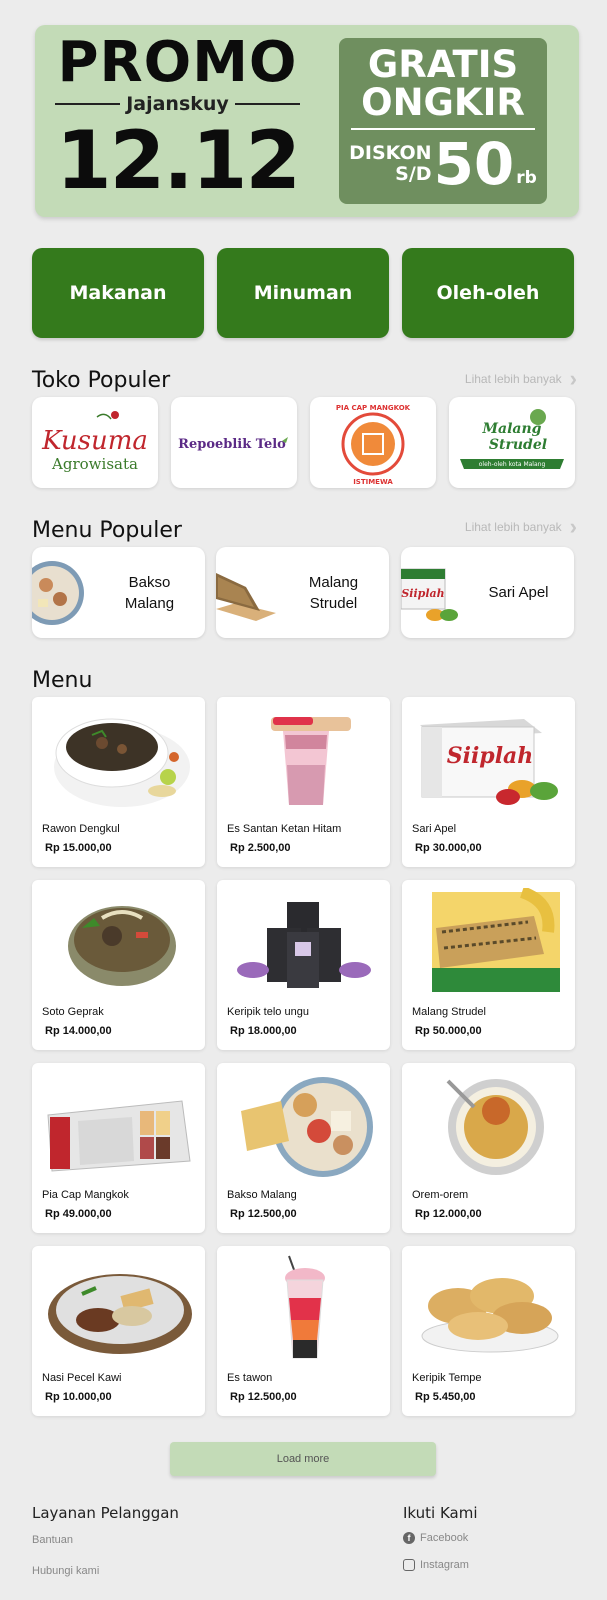  I want to click on menu-card: Orem-orem Rp 12.000,00, so click(488, 1148).